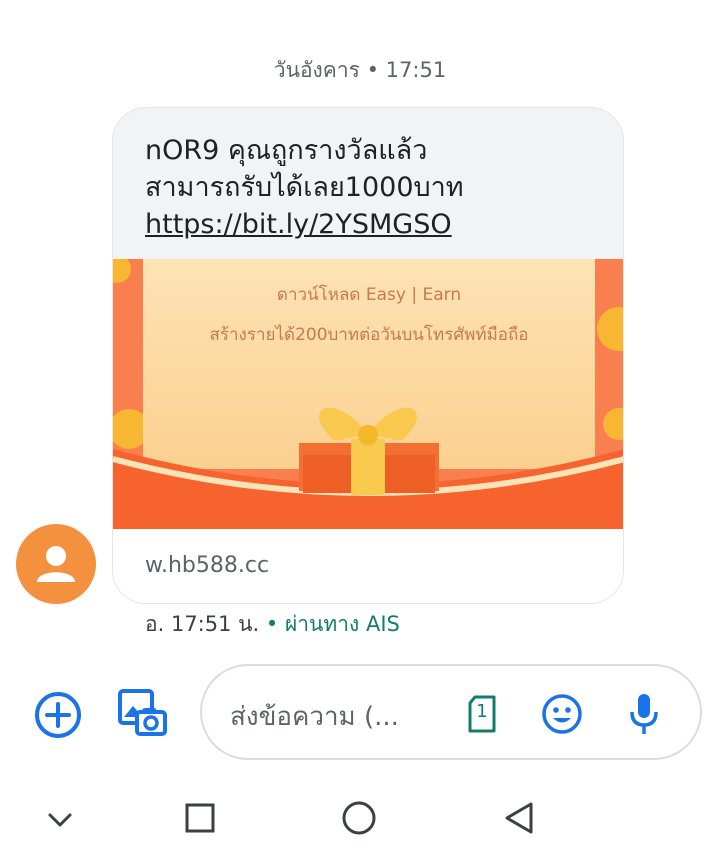 Image resolution: width=720 pixels, height=858 pixels. I want to click on link-preview-domain: w.hb588.cc, so click(207, 565).